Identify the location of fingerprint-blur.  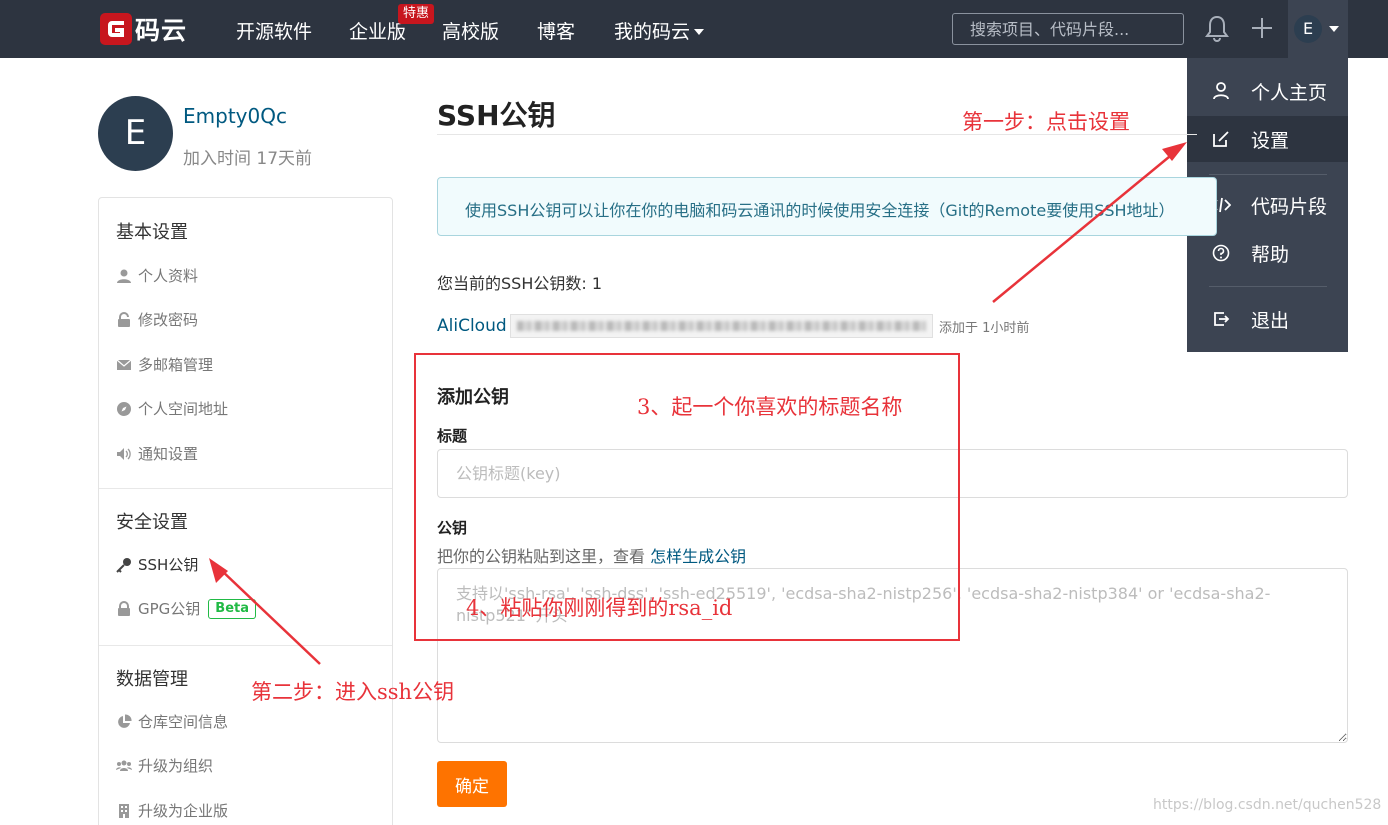
(721, 326).